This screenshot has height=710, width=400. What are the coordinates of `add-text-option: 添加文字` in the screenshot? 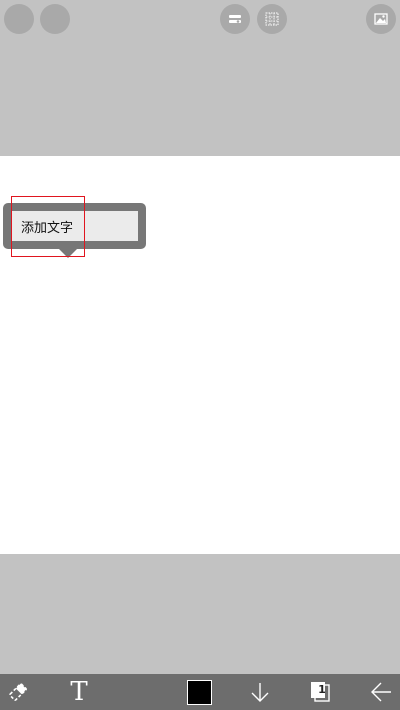 It's located at (74, 226).